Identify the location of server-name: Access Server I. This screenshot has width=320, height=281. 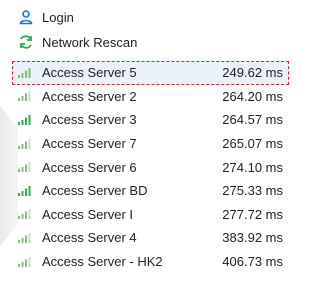
(88, 214).